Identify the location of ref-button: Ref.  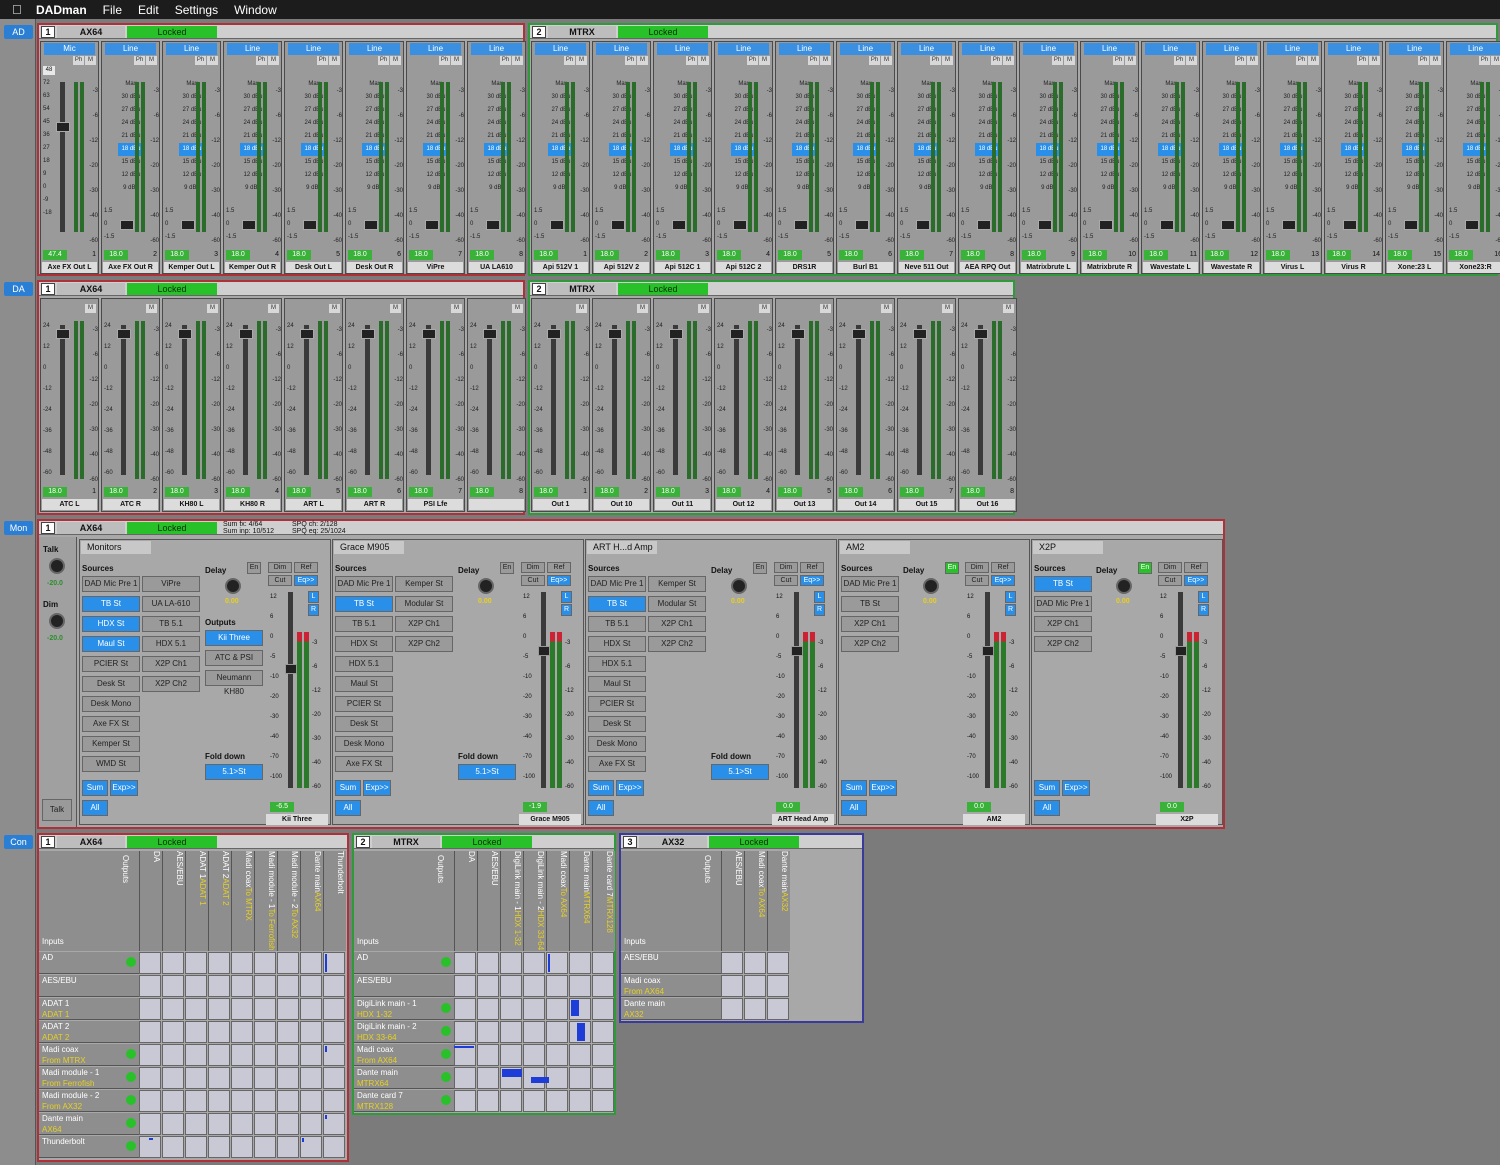
(1196, 567).